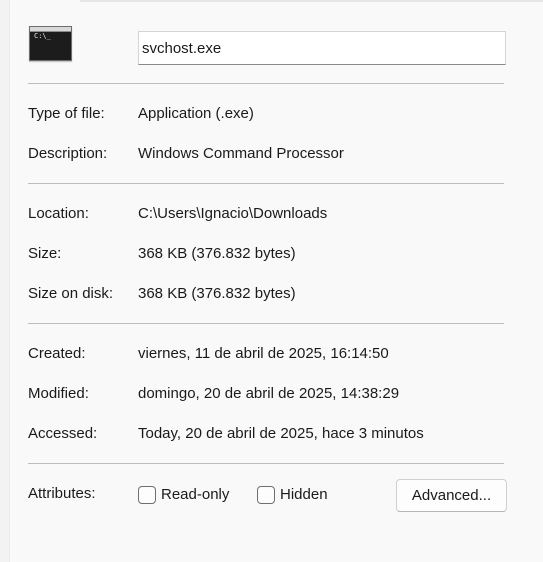 This screenshot has height=562, width=543. I want to click on file-name-input, so click(322, 48).